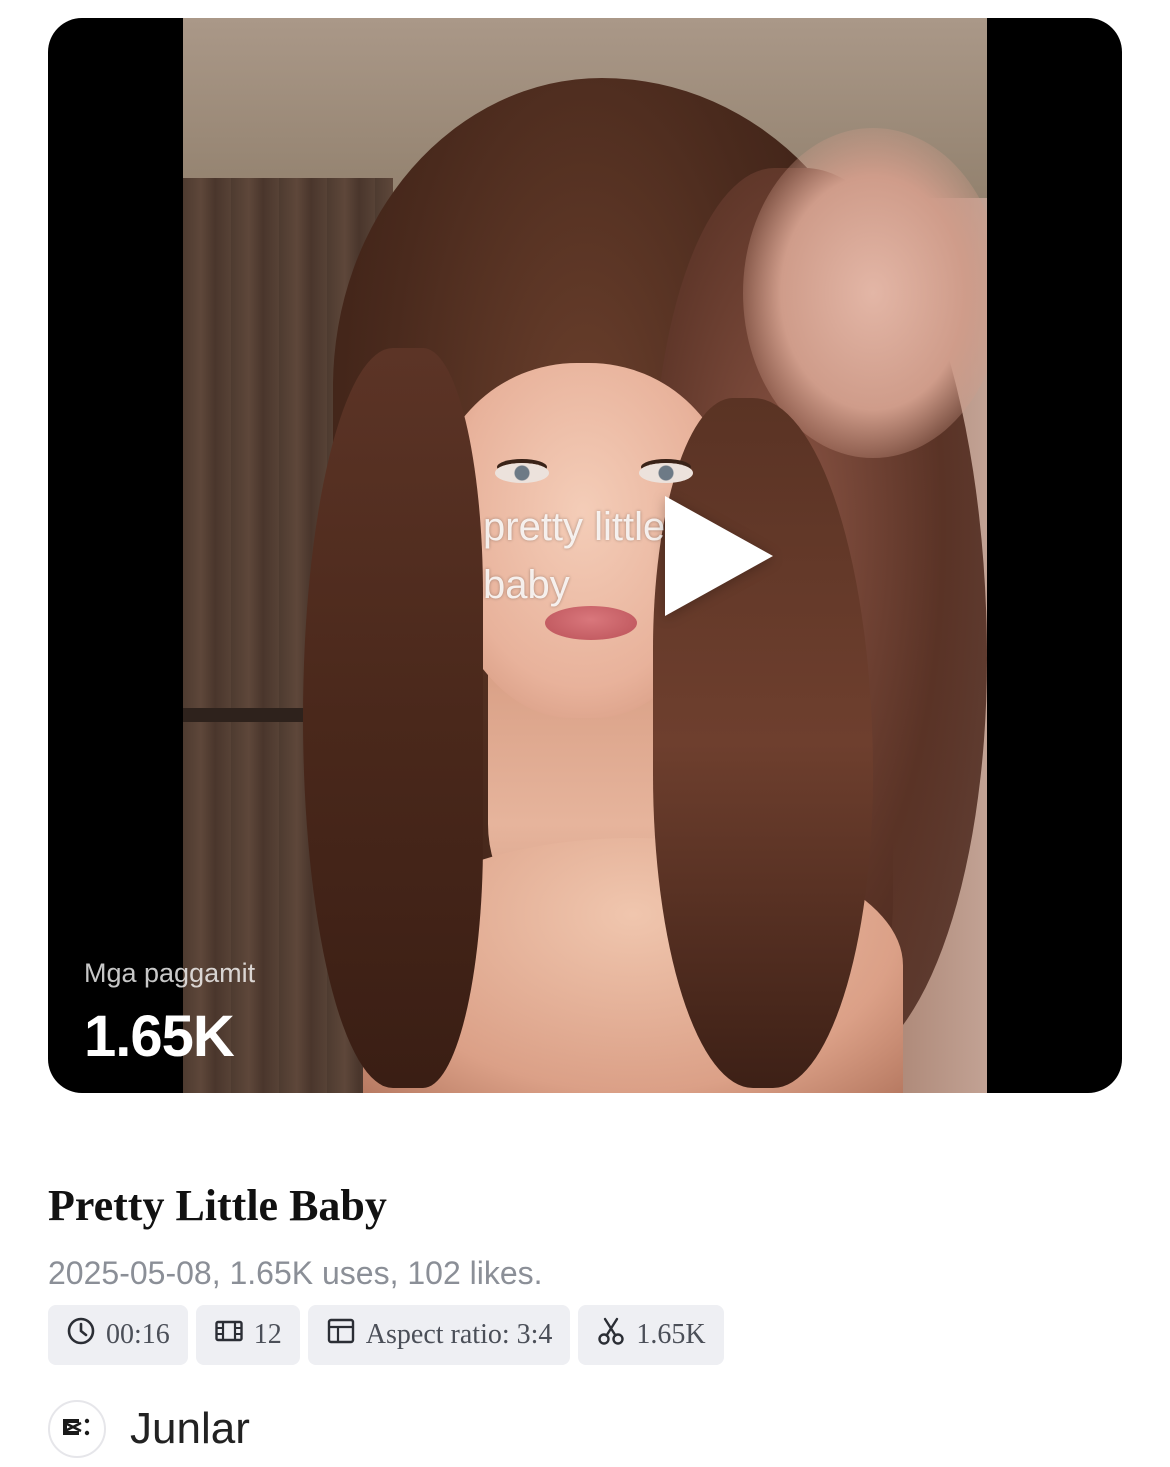 The image size is (1170, 1467). What do you see at coordinates (719, 556) in the screenshot?
I see `play-icon` at bounding box center [719, 556].